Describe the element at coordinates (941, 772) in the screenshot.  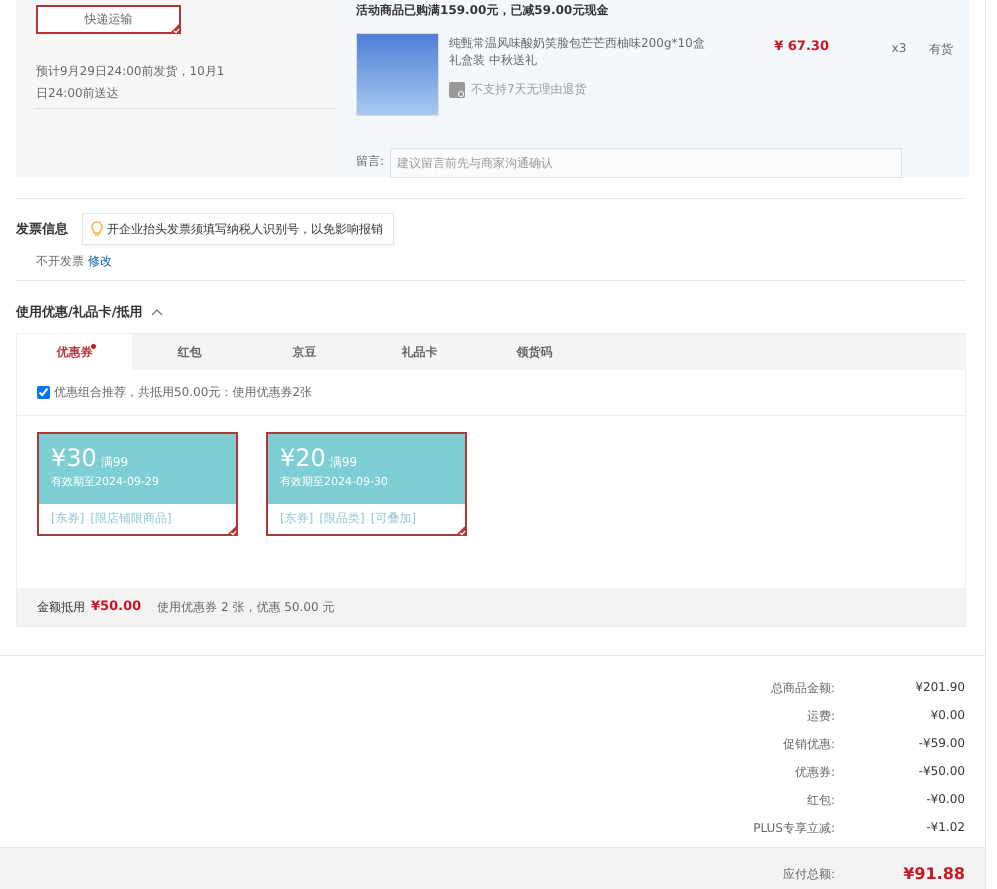
I see `total-value: -¥50.00` at that location.